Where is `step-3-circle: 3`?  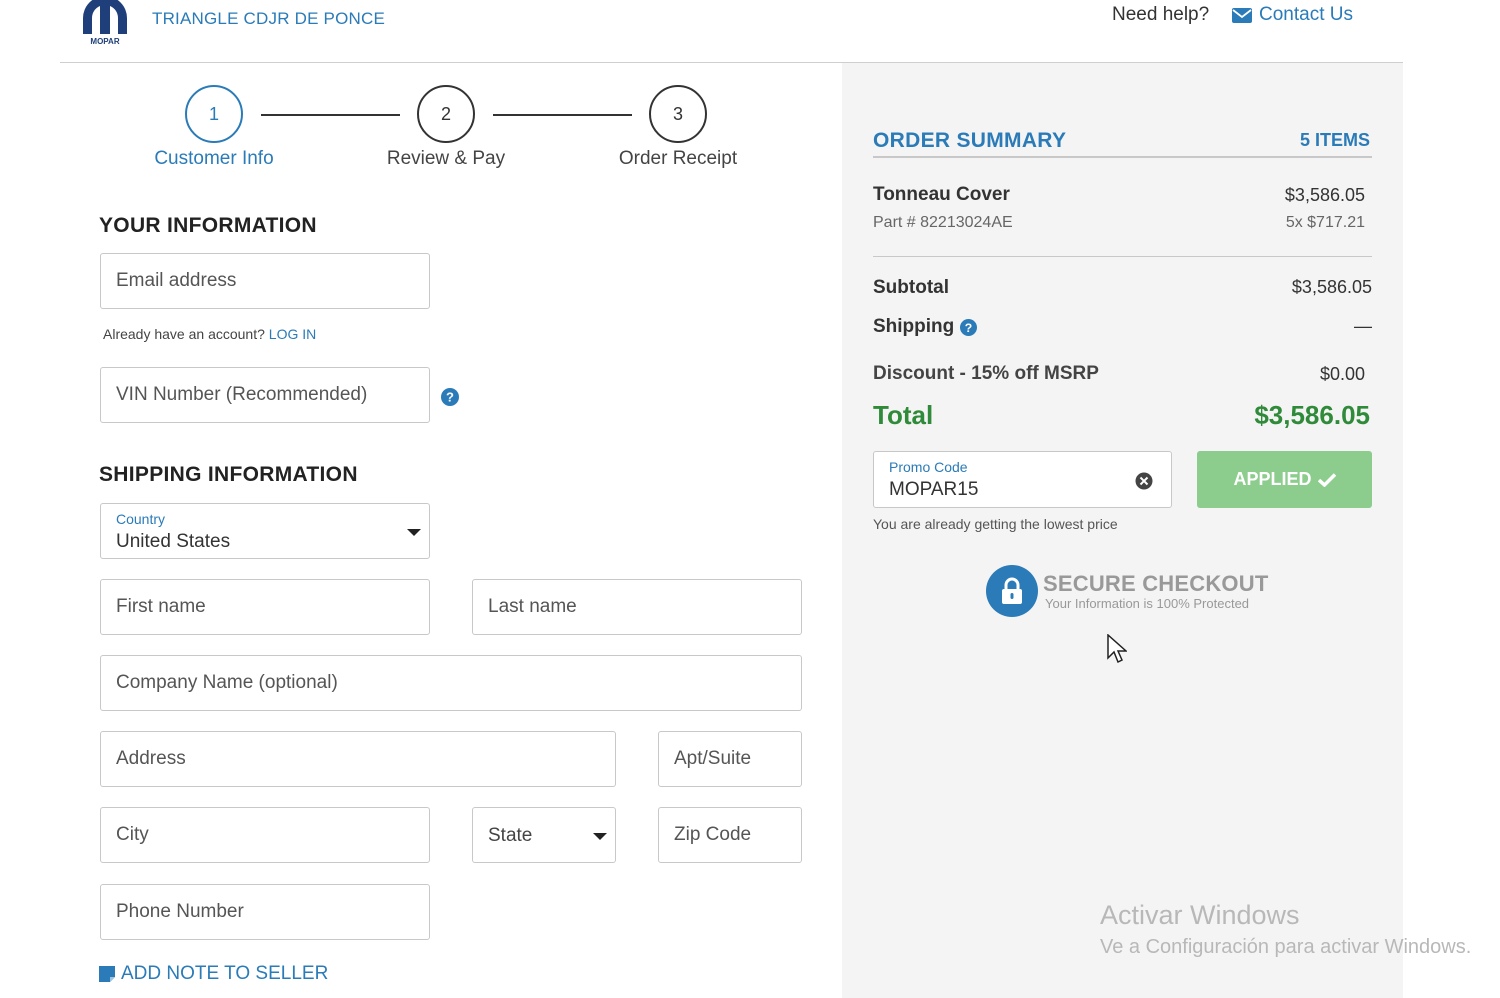 step-3-circle: 3 is located at coordinates (678, 114).